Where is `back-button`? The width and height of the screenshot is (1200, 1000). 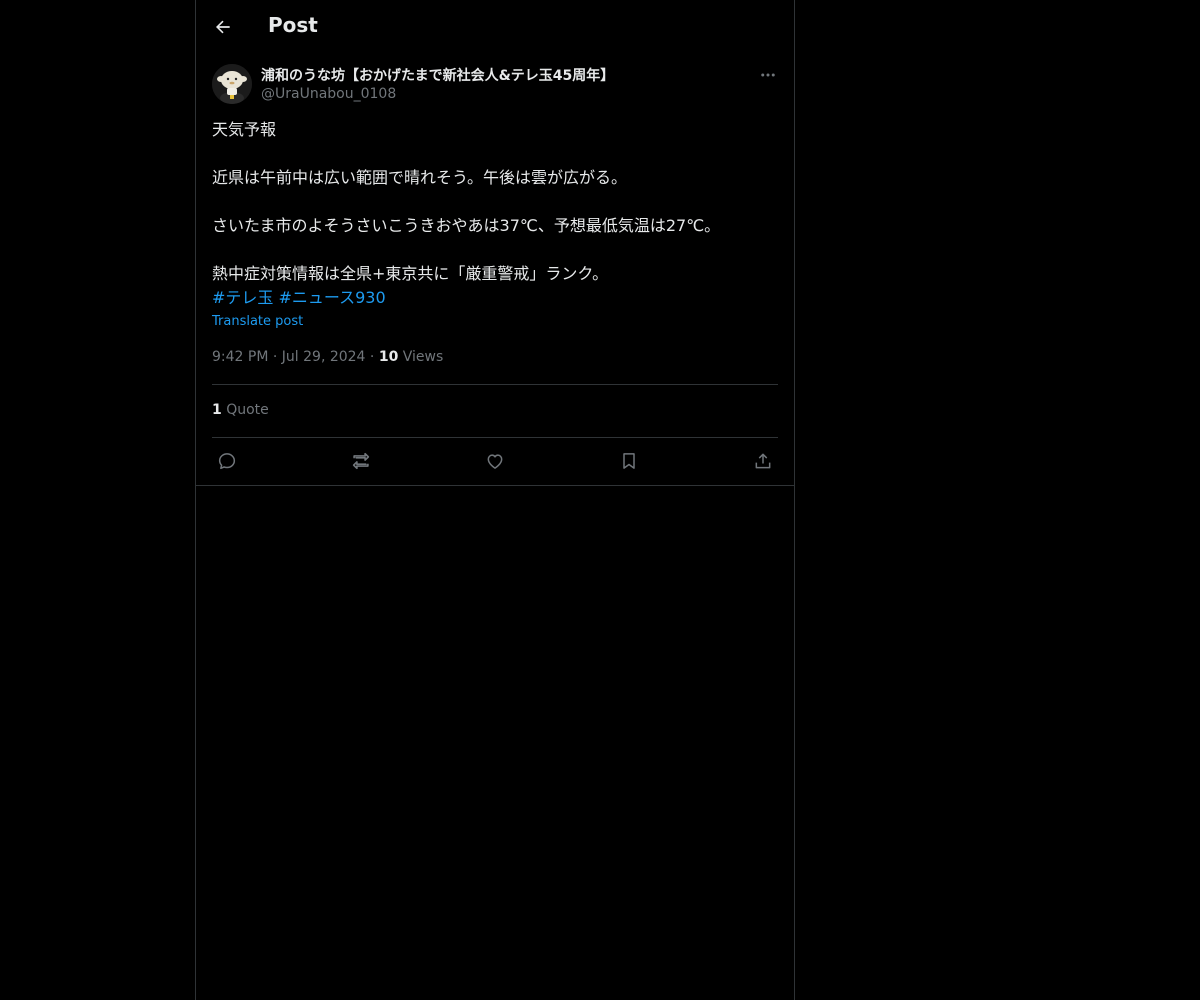 back-button is located at coordinates (223, 27).